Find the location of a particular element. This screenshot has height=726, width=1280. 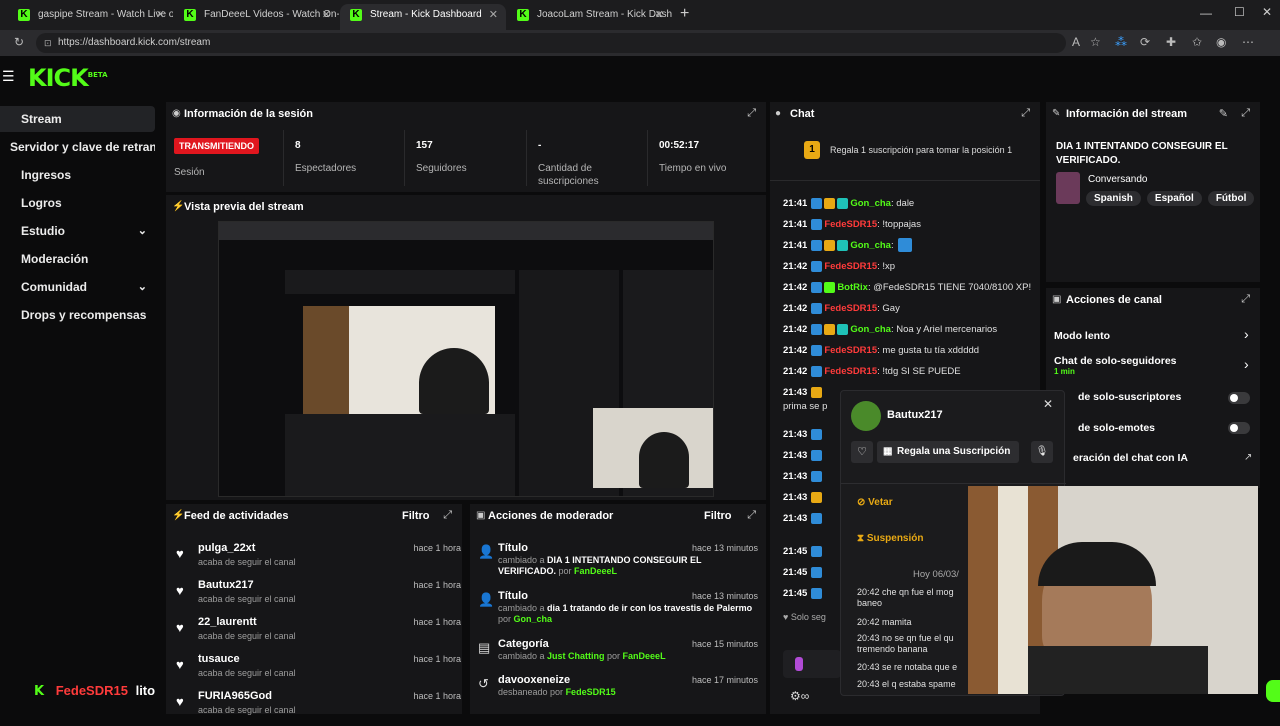

slow-mode-row: Modo lento is located at coordinates (1154, 336).